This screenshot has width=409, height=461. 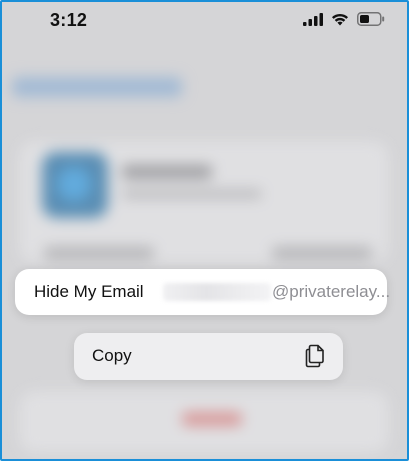 I want to click on cellular-signal-icon, so click(x=313, y=21).